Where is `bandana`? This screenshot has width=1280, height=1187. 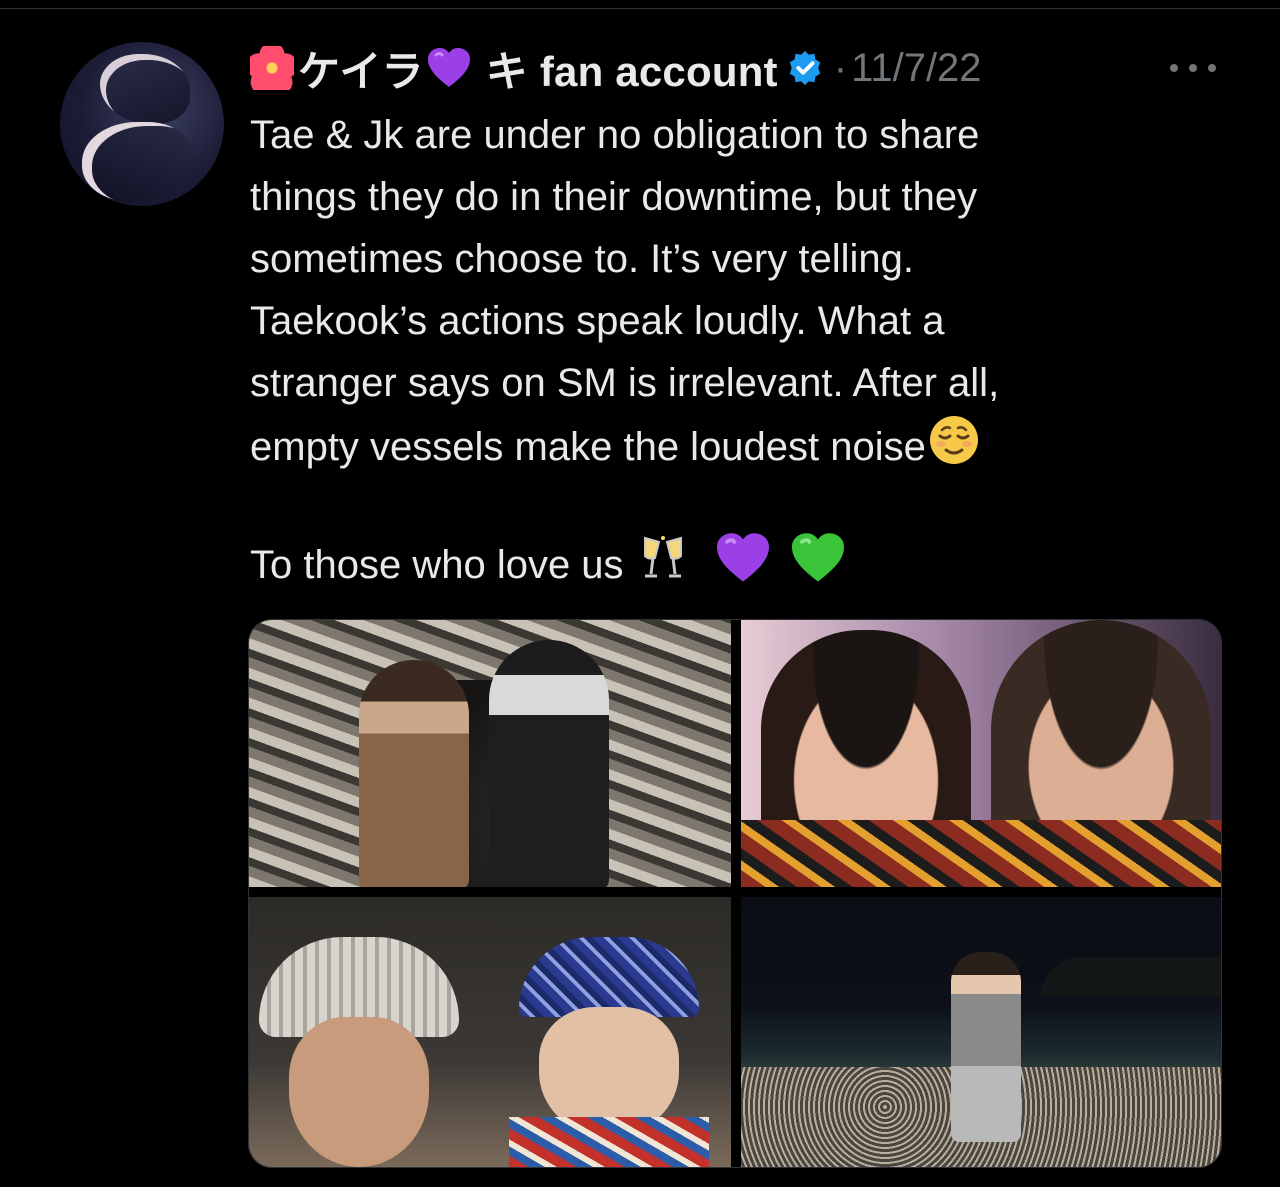 bandana is located at coordinates (609, 977).